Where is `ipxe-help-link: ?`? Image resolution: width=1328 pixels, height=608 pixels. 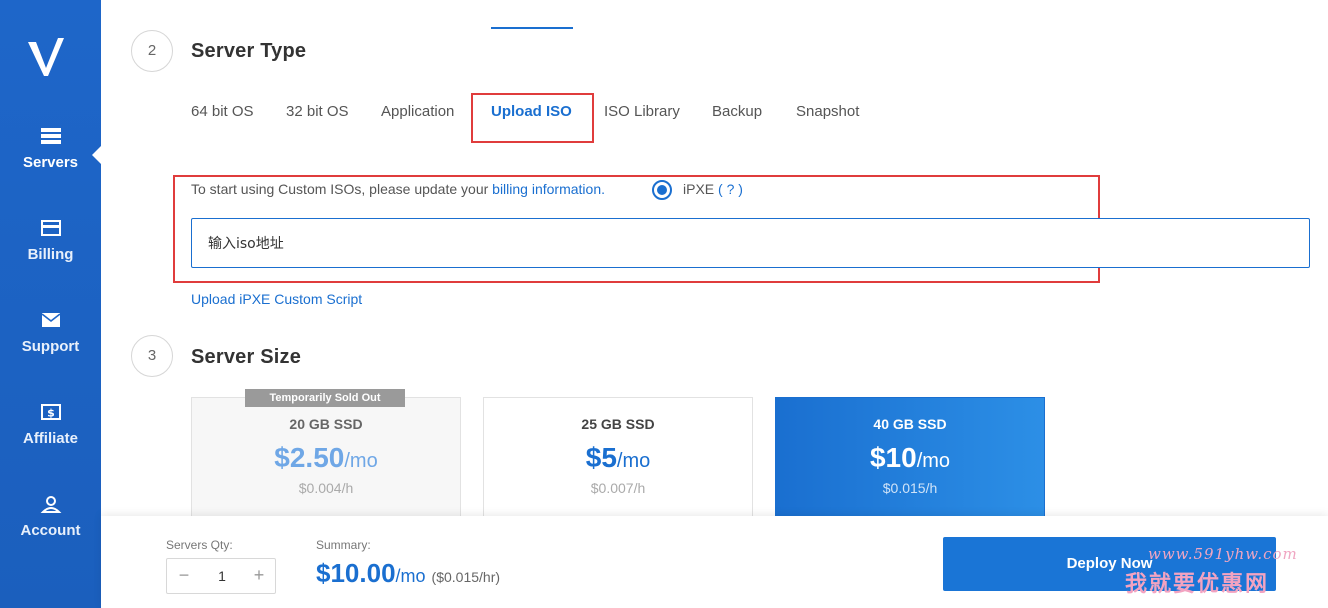
ipxe-help-link: ? is located at coordinates (731, 189).